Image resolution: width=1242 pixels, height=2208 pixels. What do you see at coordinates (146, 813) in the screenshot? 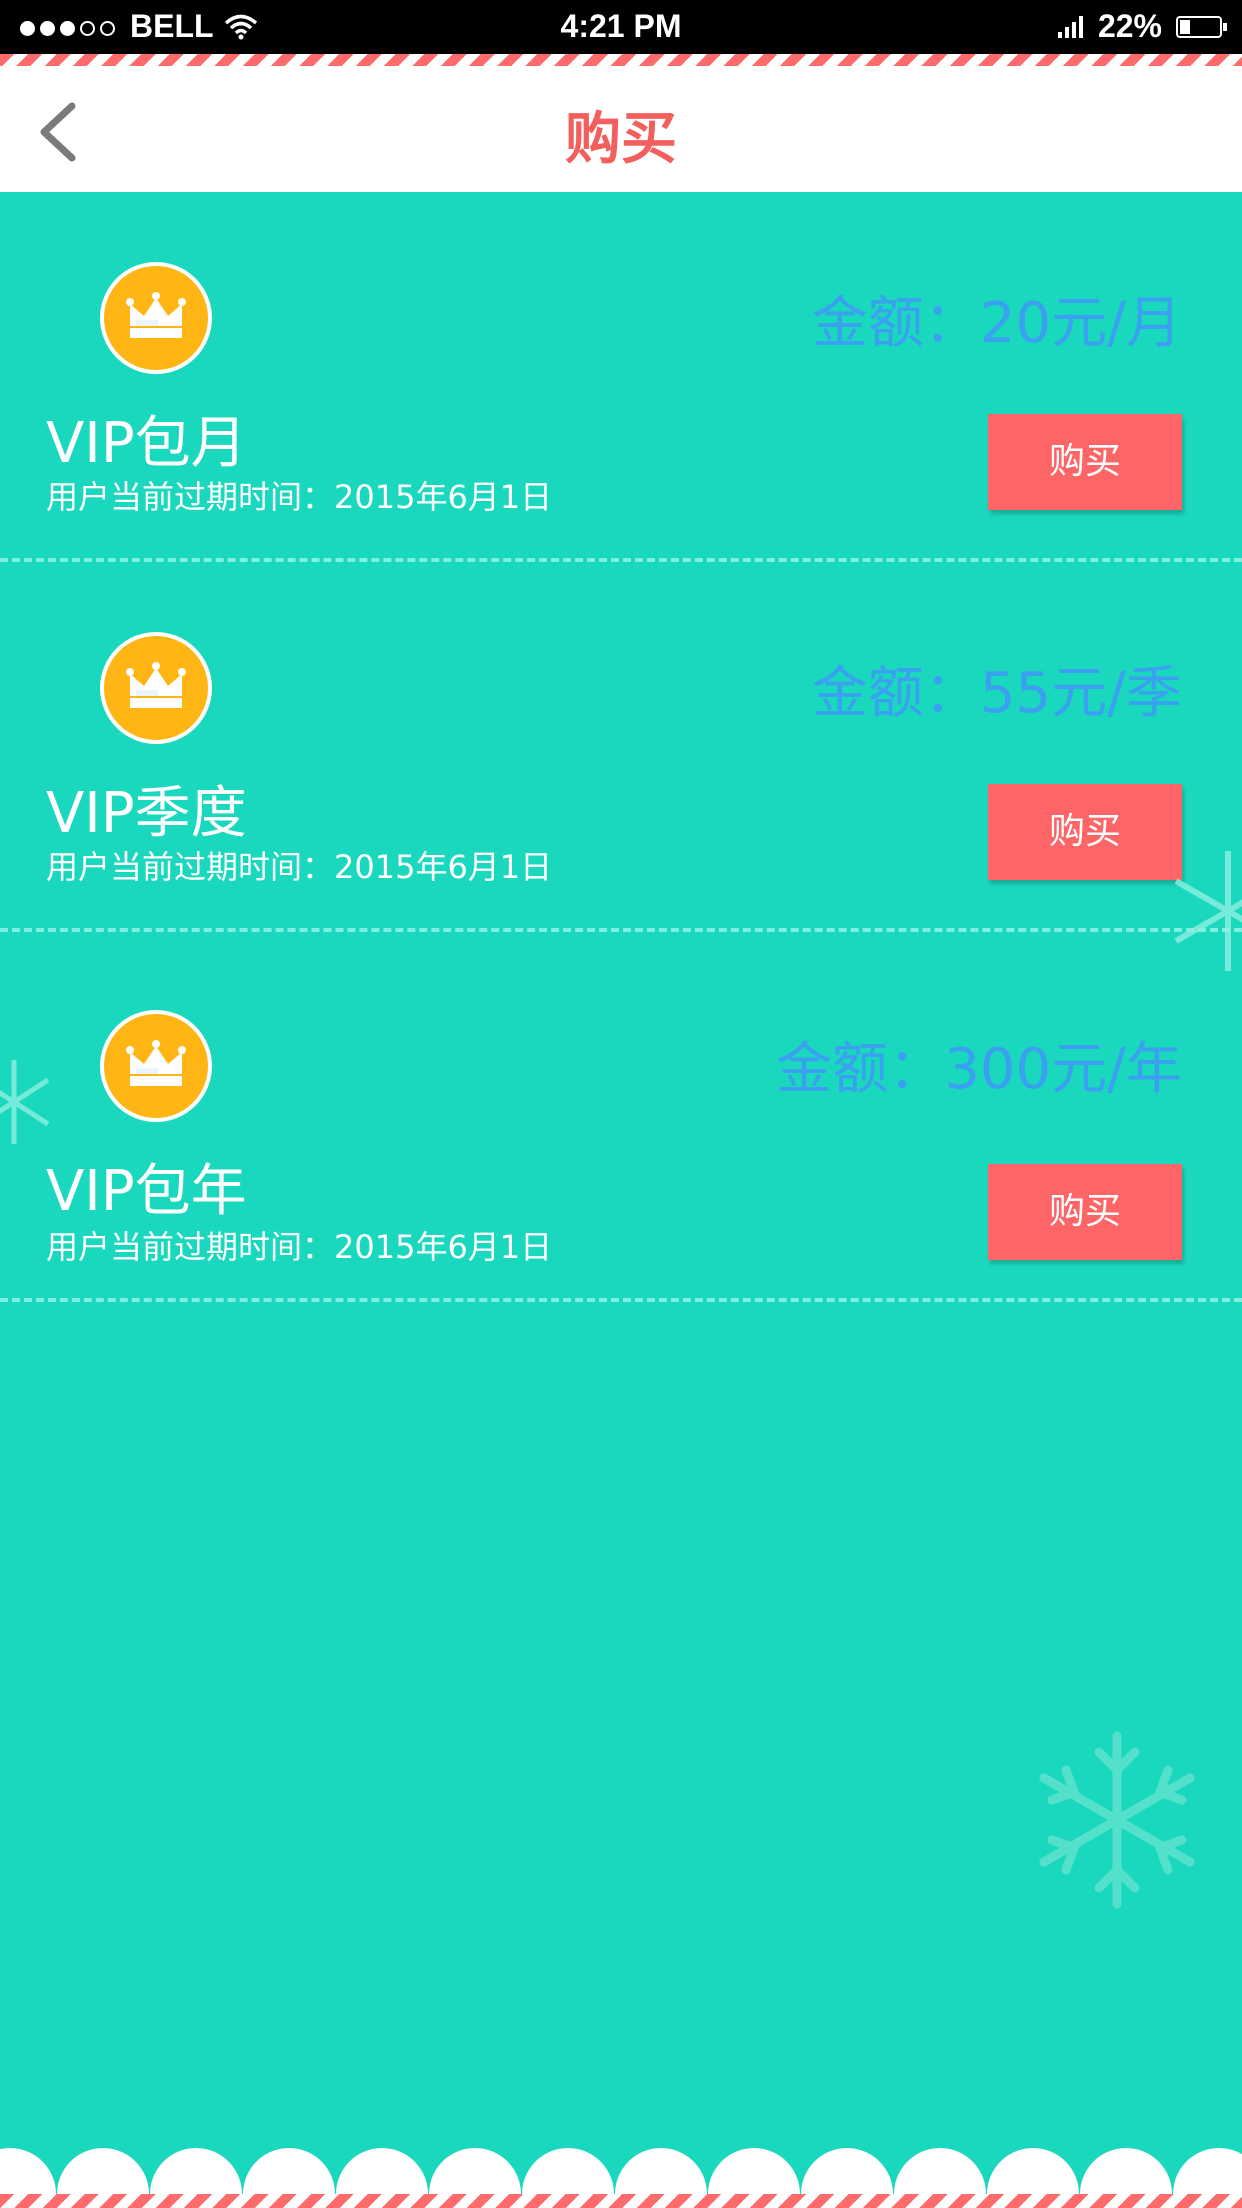
I see `plan-title: VIP季度` at bounding box center [146, 813].